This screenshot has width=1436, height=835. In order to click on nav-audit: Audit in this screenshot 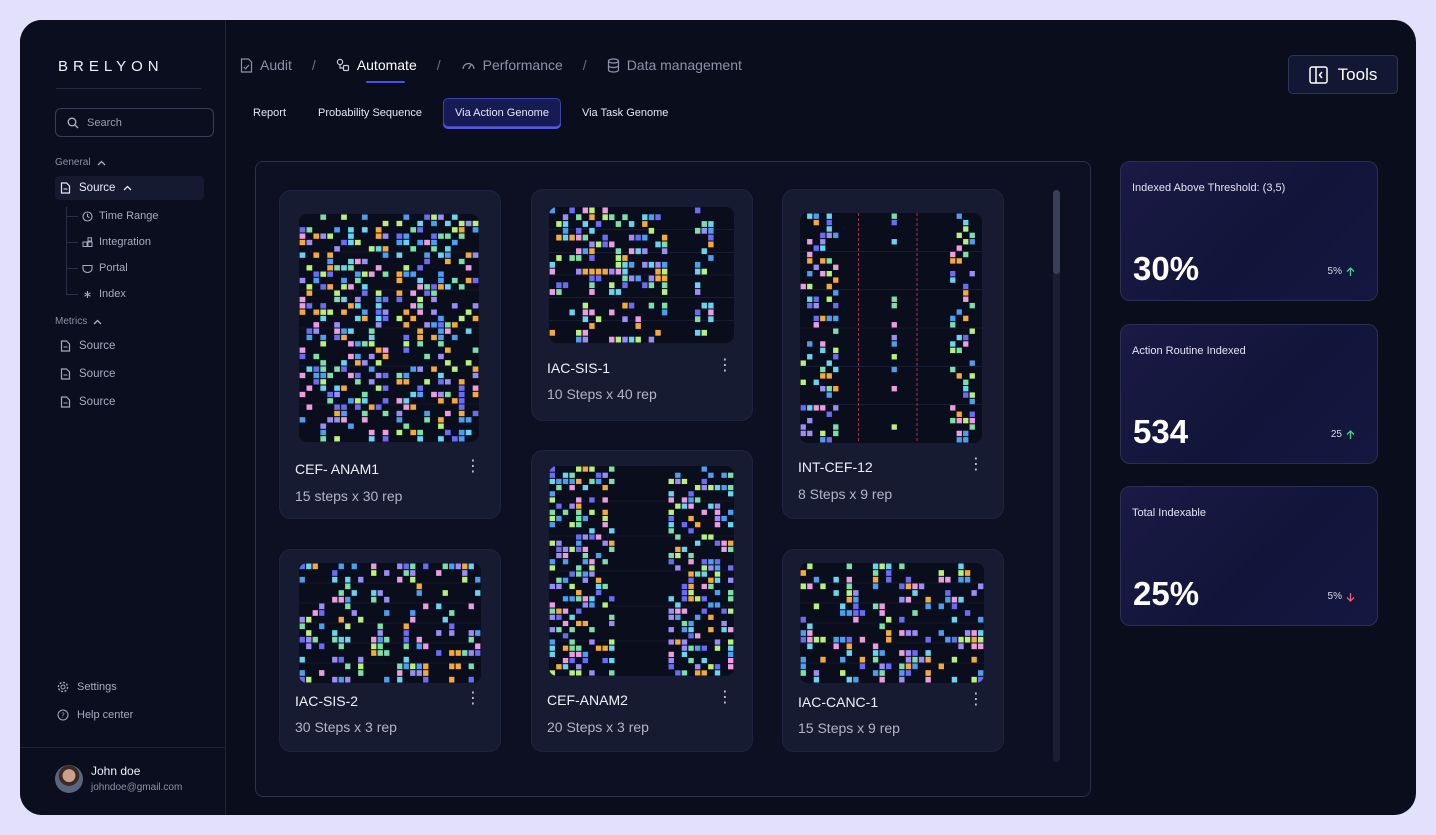, I will do `click(266, 65)`.